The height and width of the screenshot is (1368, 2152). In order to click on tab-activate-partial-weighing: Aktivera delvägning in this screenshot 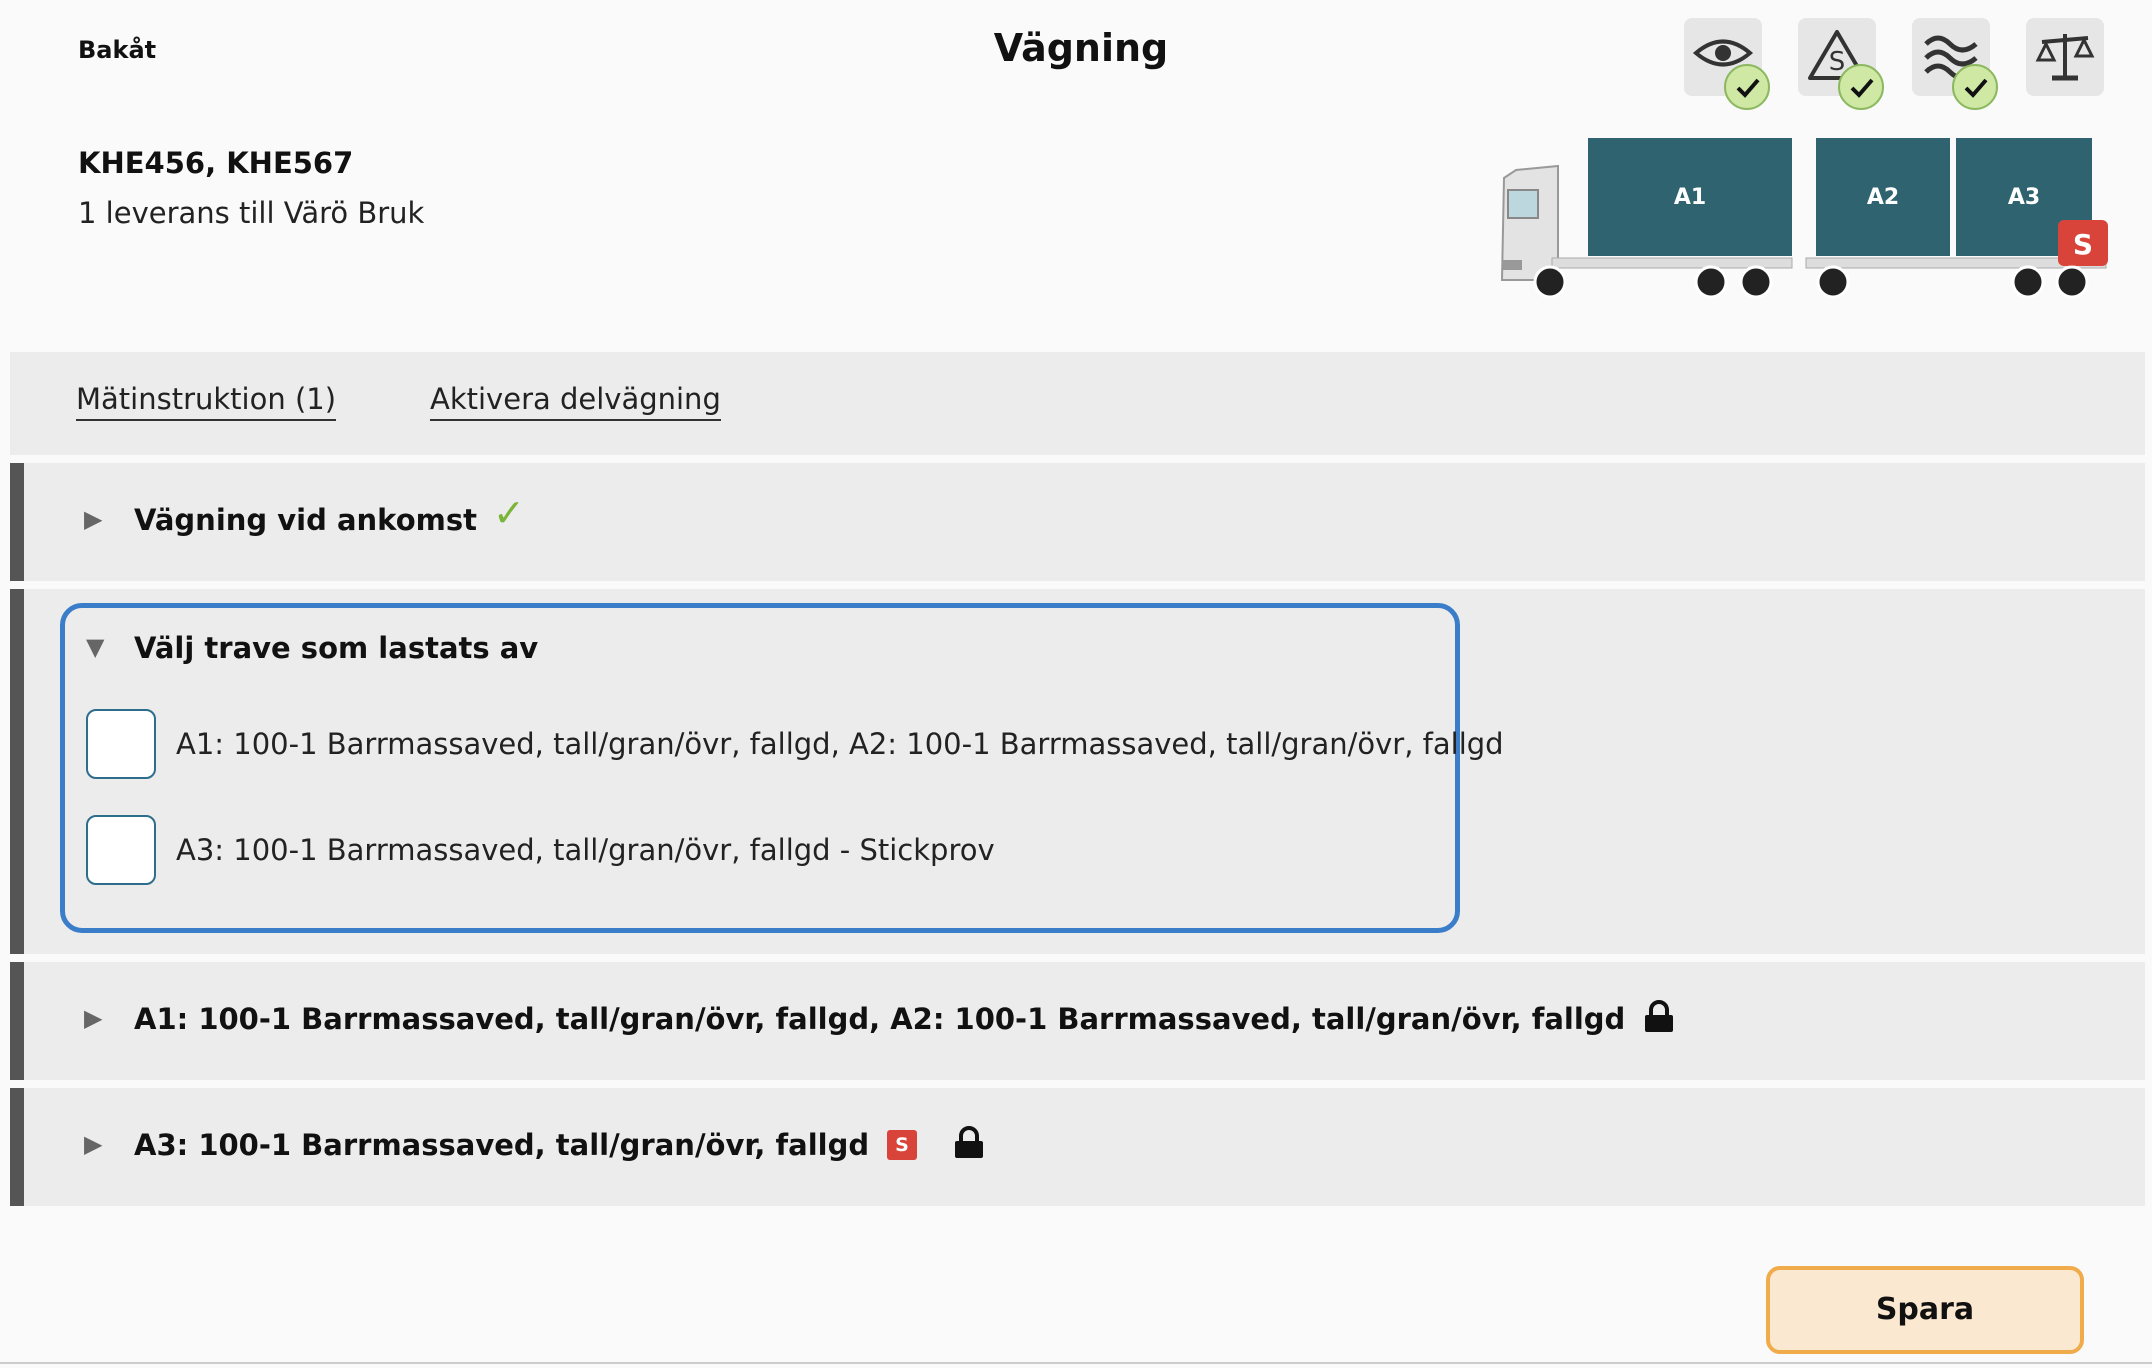, I will do `click(575, 401)`.